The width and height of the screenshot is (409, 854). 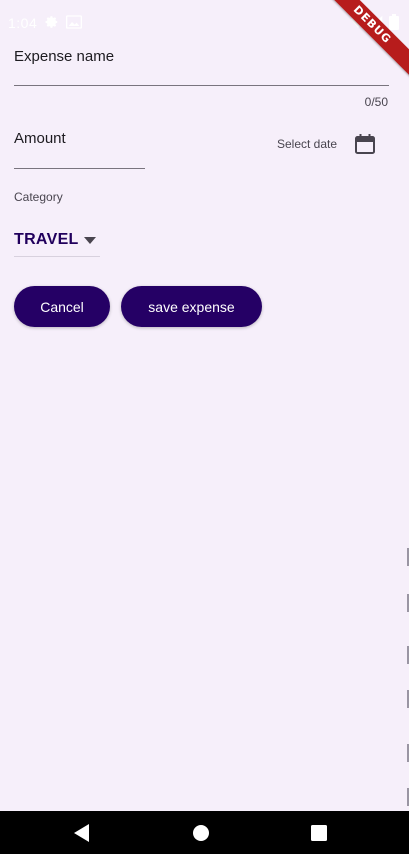 What do you see at coordinates (191, 306) in the screenshot?
I see `save-expense-button: save expense` at bounding box center [191, 306].